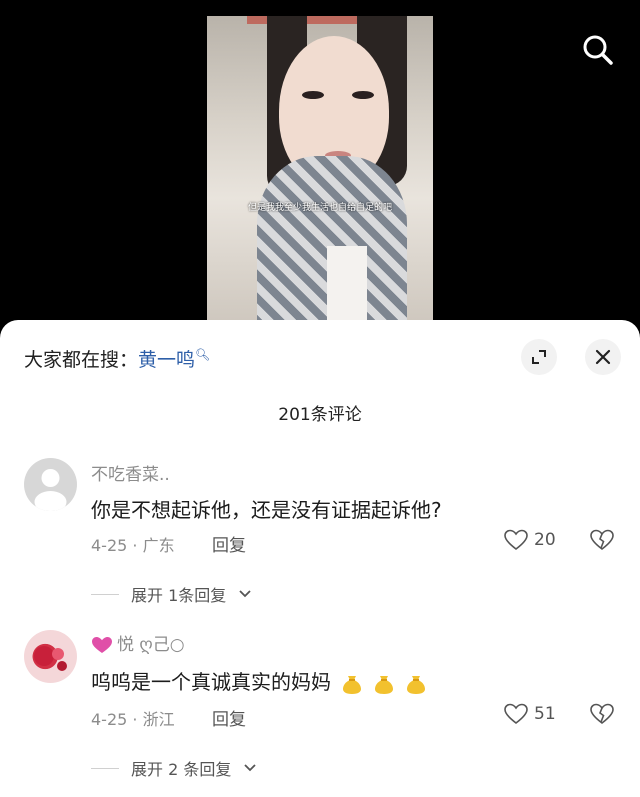  What do you see at coordinates (81, 360) in the screenshot?
I see `search-suggestion-prefix: 大家都在搜：` at bounding box center [81, 360].